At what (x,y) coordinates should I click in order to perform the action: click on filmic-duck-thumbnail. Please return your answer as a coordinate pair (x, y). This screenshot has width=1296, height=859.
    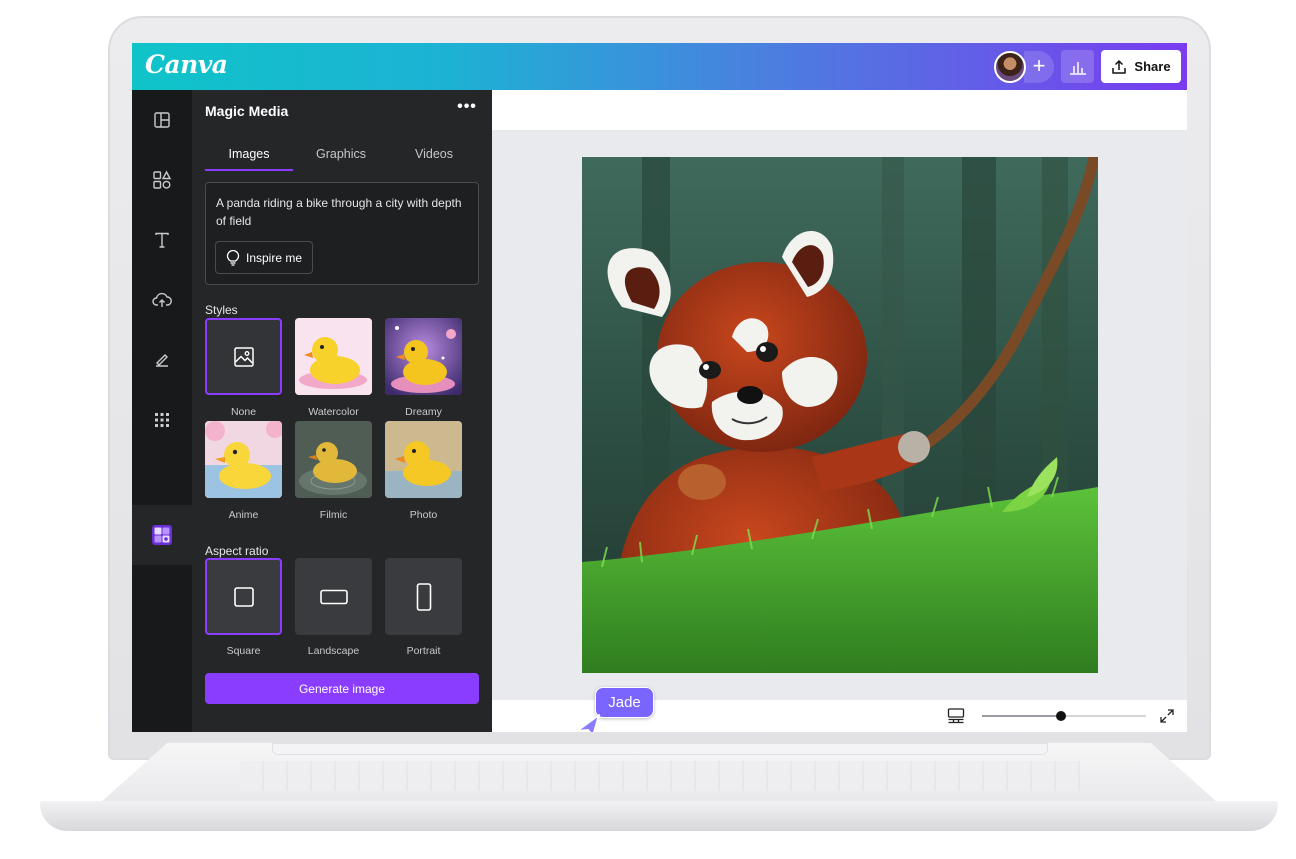
    Looking at the image, I should click on (333, 459).